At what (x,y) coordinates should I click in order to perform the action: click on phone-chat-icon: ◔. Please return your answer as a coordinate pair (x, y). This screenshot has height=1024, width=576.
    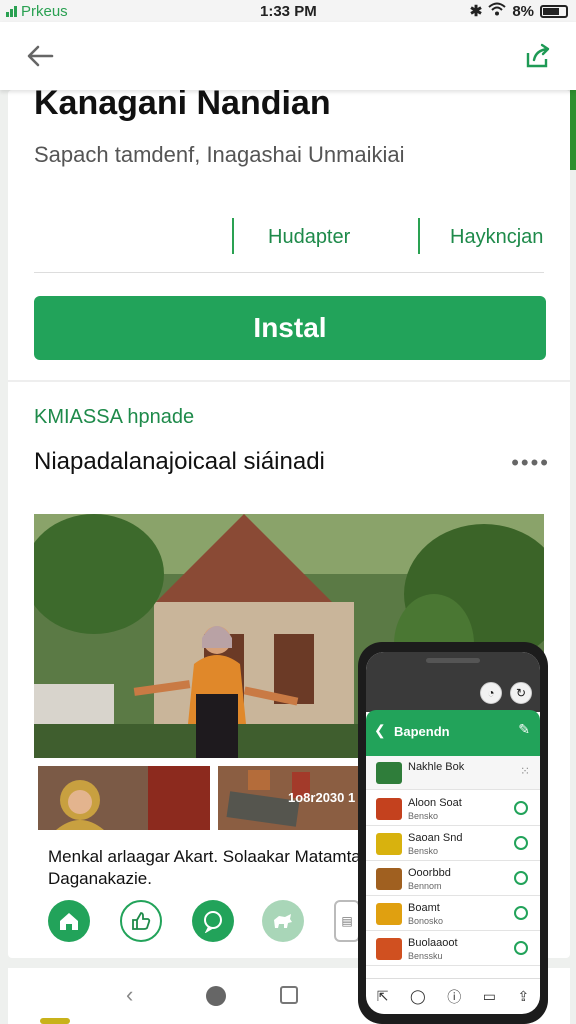
    Looking at the image, I should click on (491, 693).